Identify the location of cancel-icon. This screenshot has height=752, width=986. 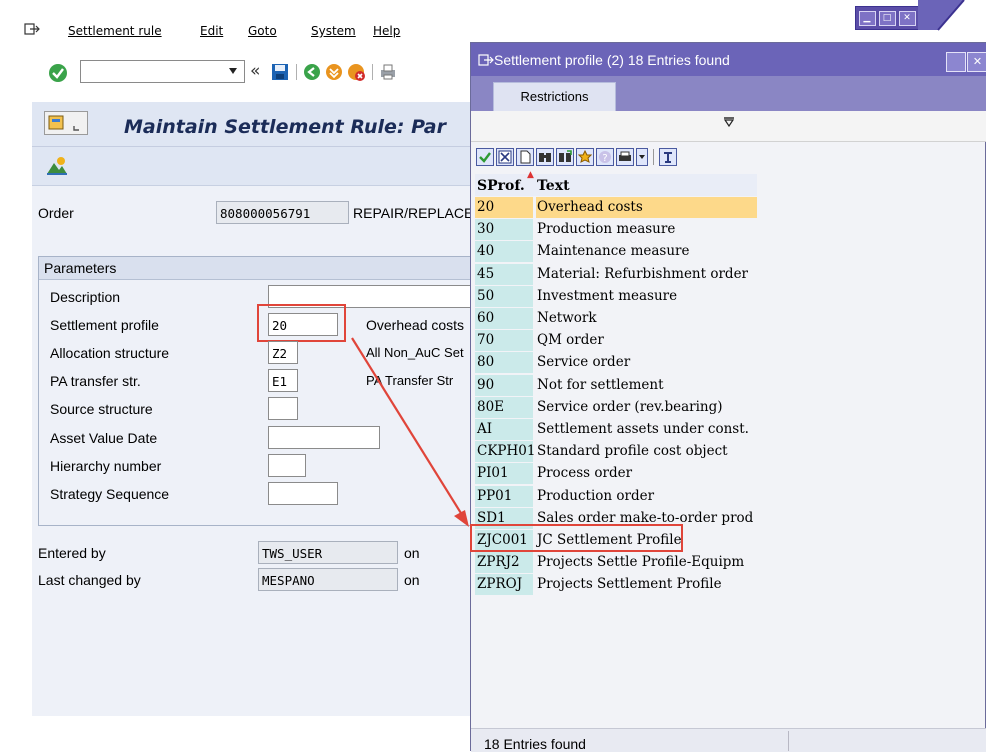
(356, 72).